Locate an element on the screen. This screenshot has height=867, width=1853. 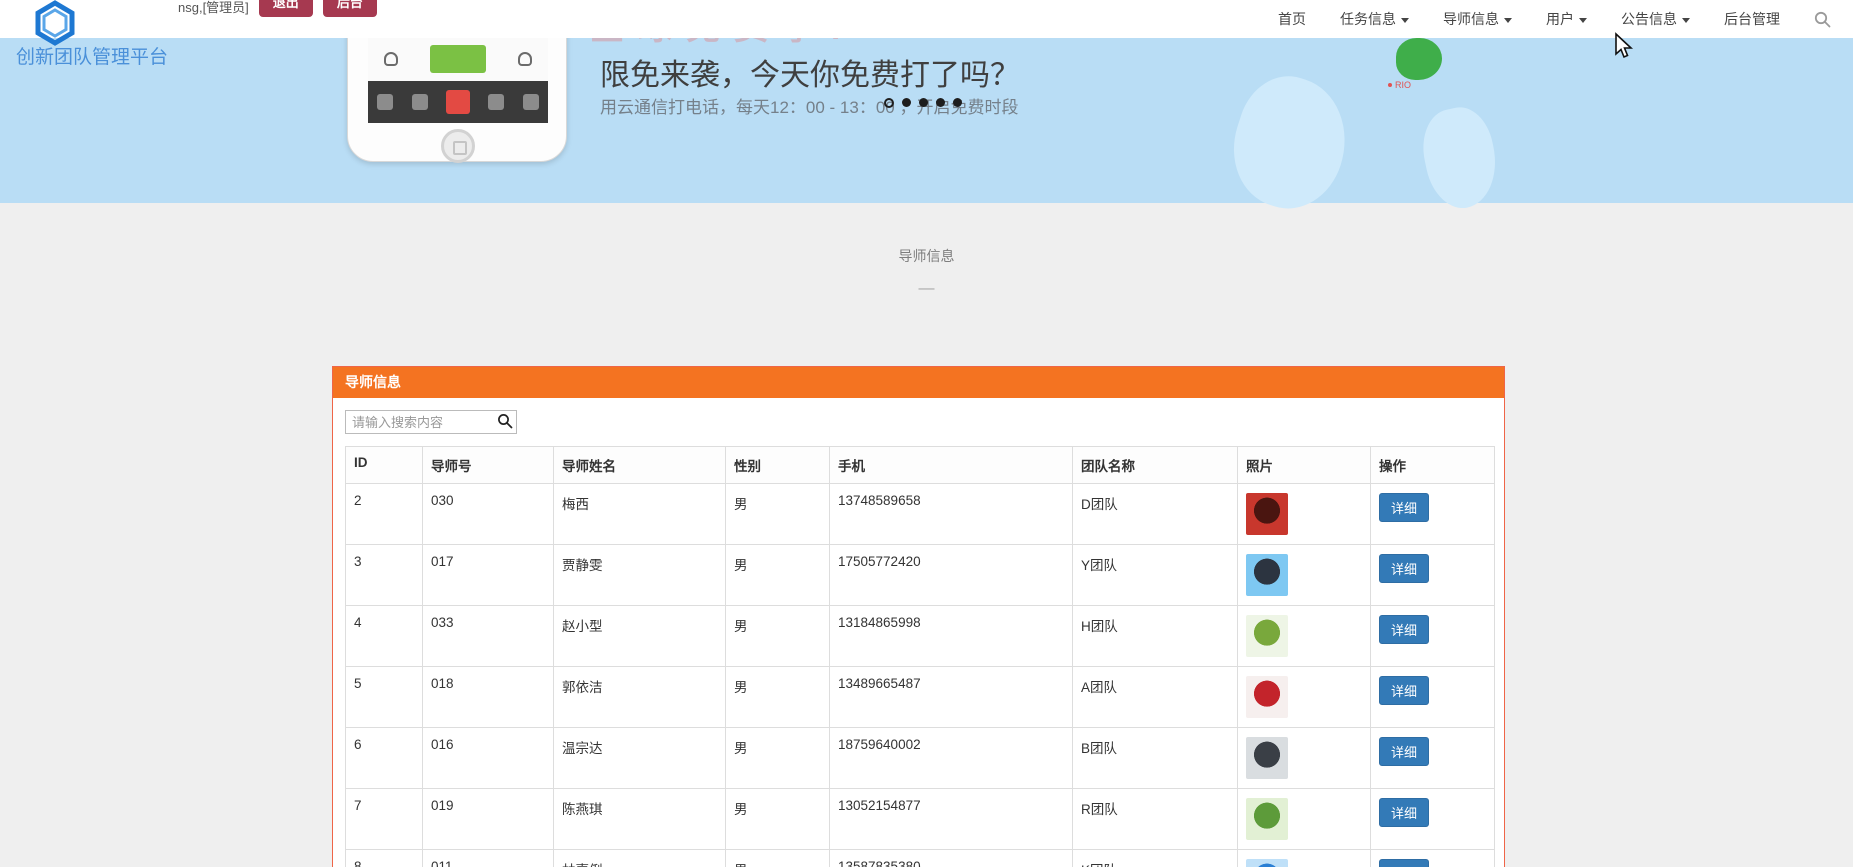
bell-icon is located at coordinates (391, 59).